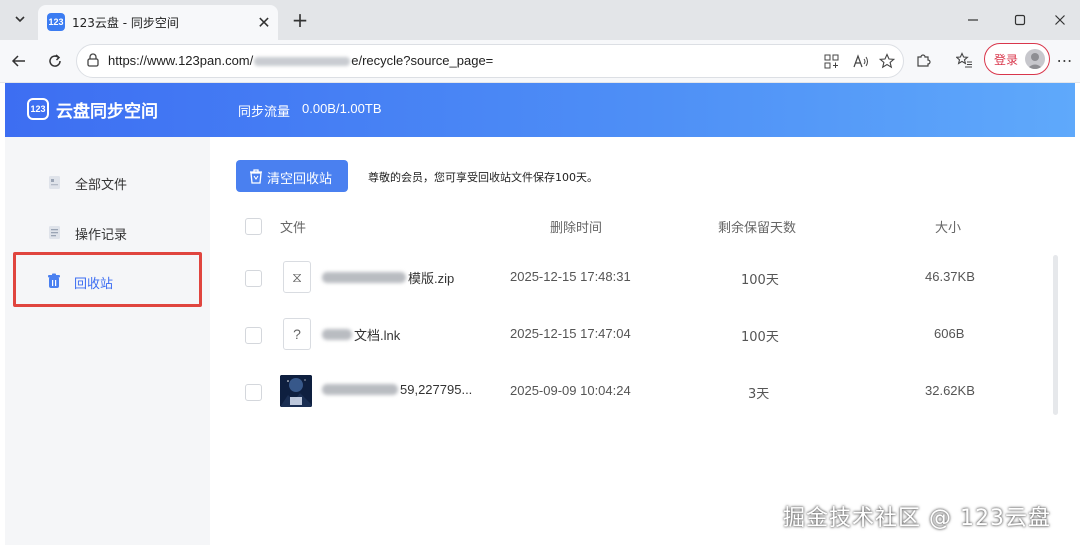 The image size is (1080, 545). I want to click on column-header-deleted-time: 删除时间, so click(576, 226).